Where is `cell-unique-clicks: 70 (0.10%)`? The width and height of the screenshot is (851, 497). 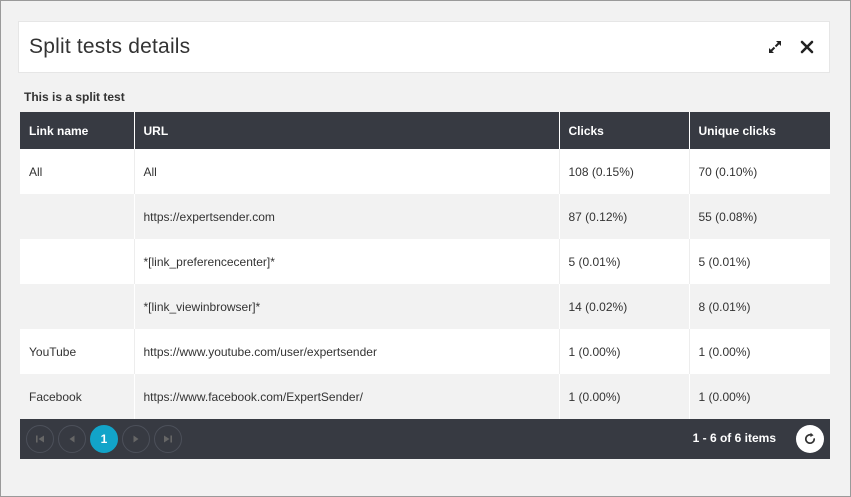
cell-unique-clicks: 70 (0.10%) is located at coordinates (759, 171).